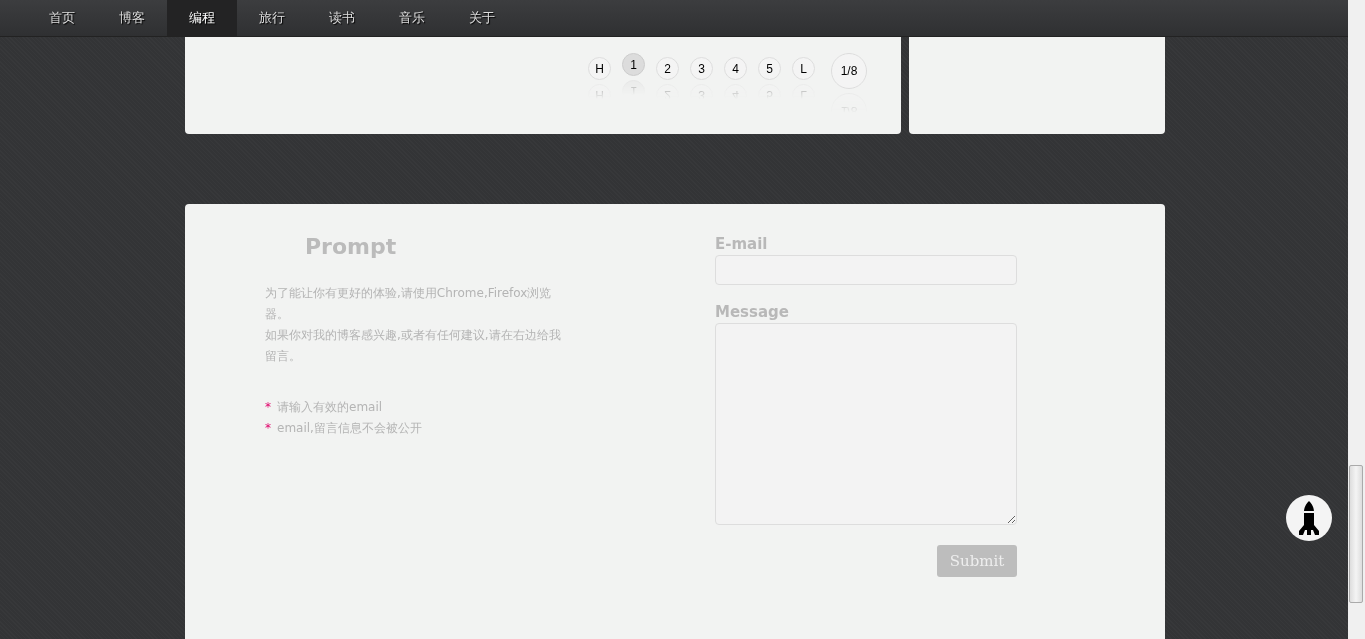  Describe the element at coordinates (1309, 518) in the screenshot. I see `rocket-icon` at that location.